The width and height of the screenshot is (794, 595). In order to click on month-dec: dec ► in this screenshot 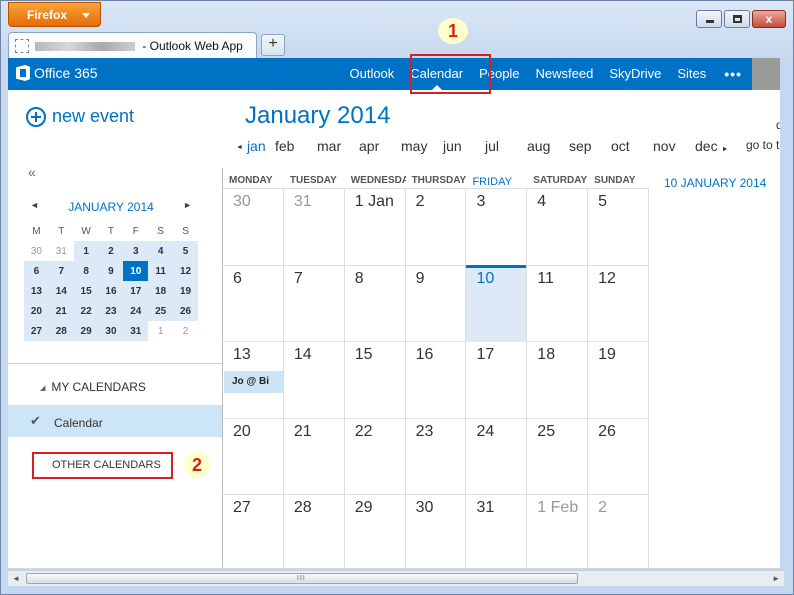, I will do `click(716, 146)`.